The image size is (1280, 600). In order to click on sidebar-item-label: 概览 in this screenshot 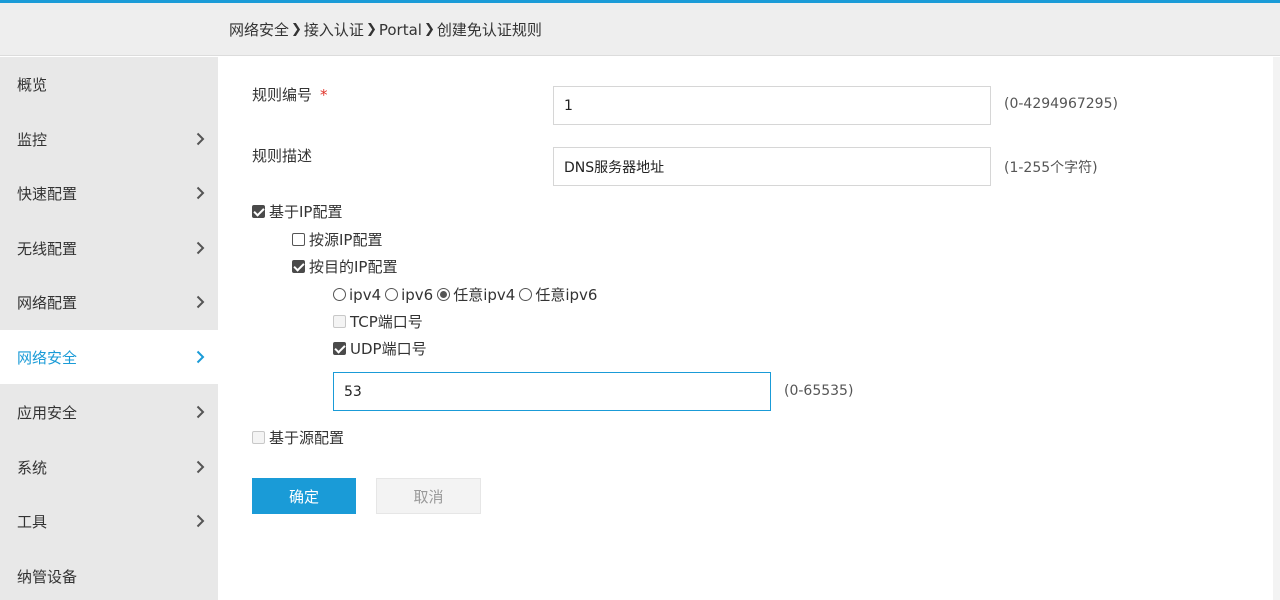, I will do `click(32, 84)`.